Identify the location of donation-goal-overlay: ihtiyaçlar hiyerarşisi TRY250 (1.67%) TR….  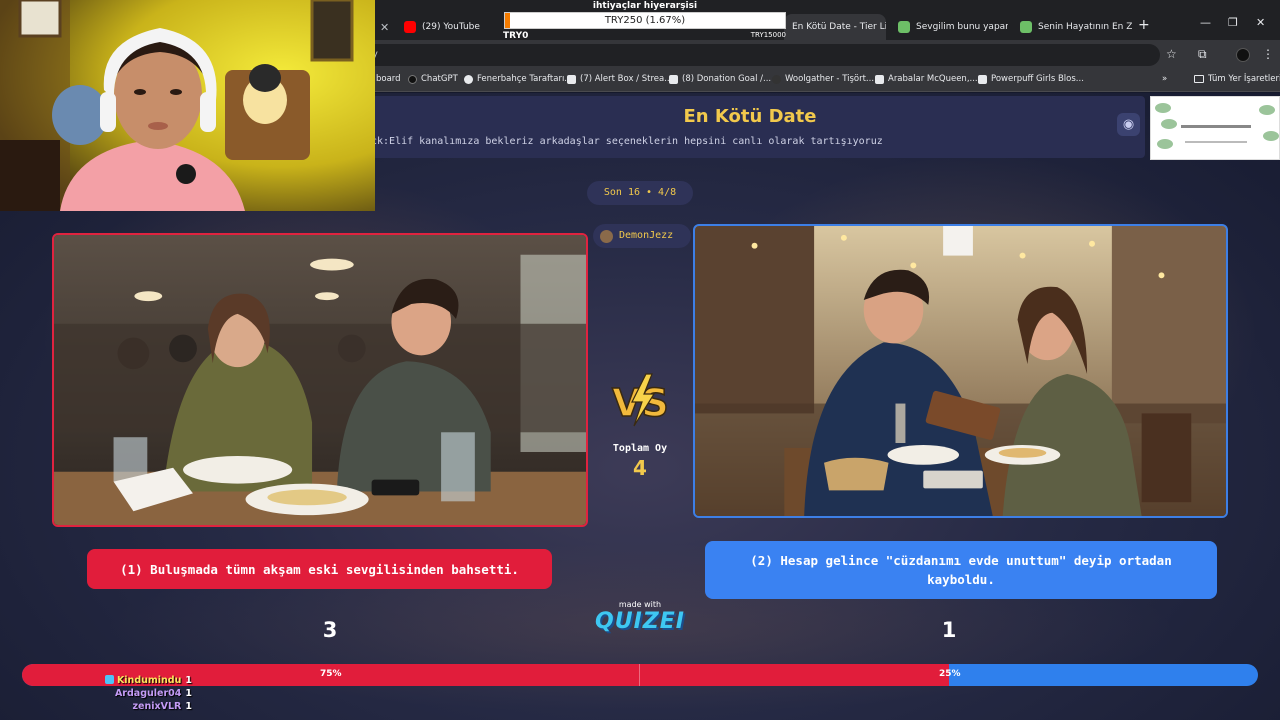
(645, 21).